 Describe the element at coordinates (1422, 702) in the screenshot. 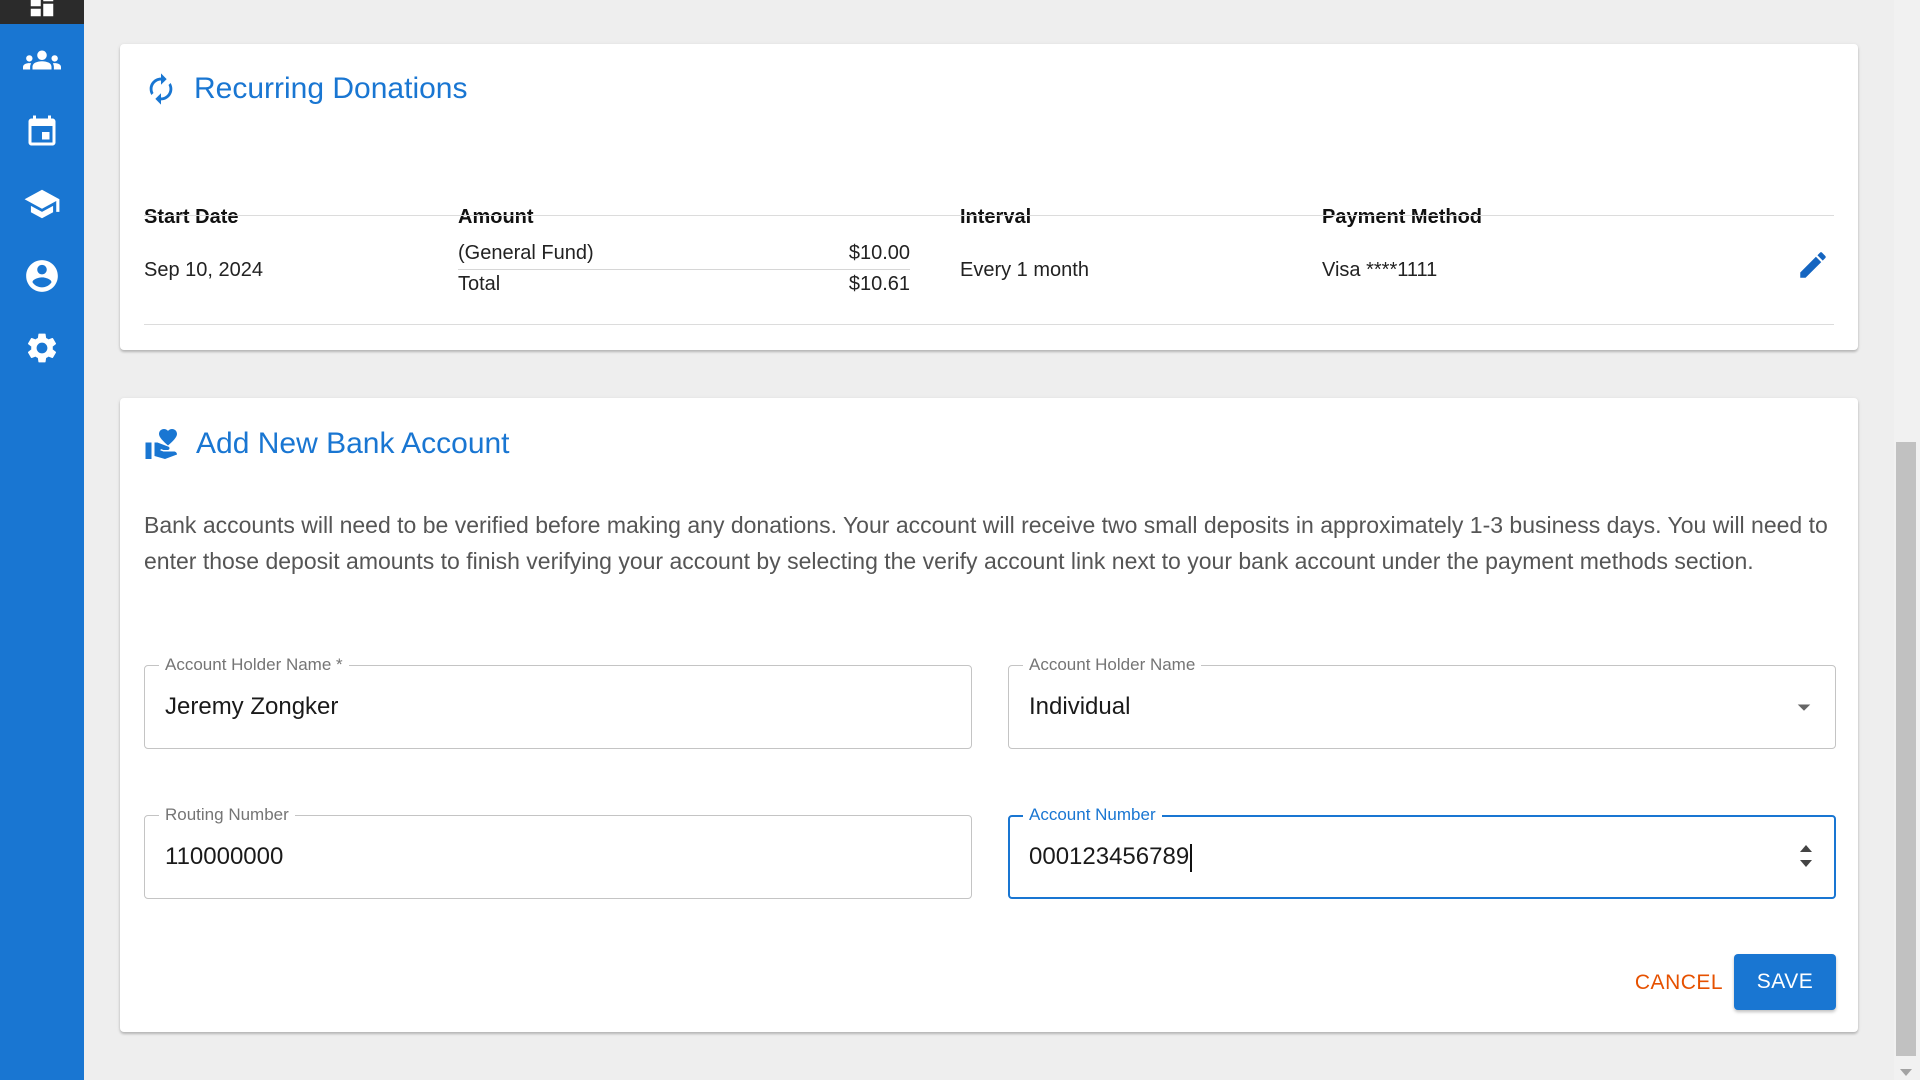

I see `account-holder-type-select: Account Holder Name Individual` at that location.